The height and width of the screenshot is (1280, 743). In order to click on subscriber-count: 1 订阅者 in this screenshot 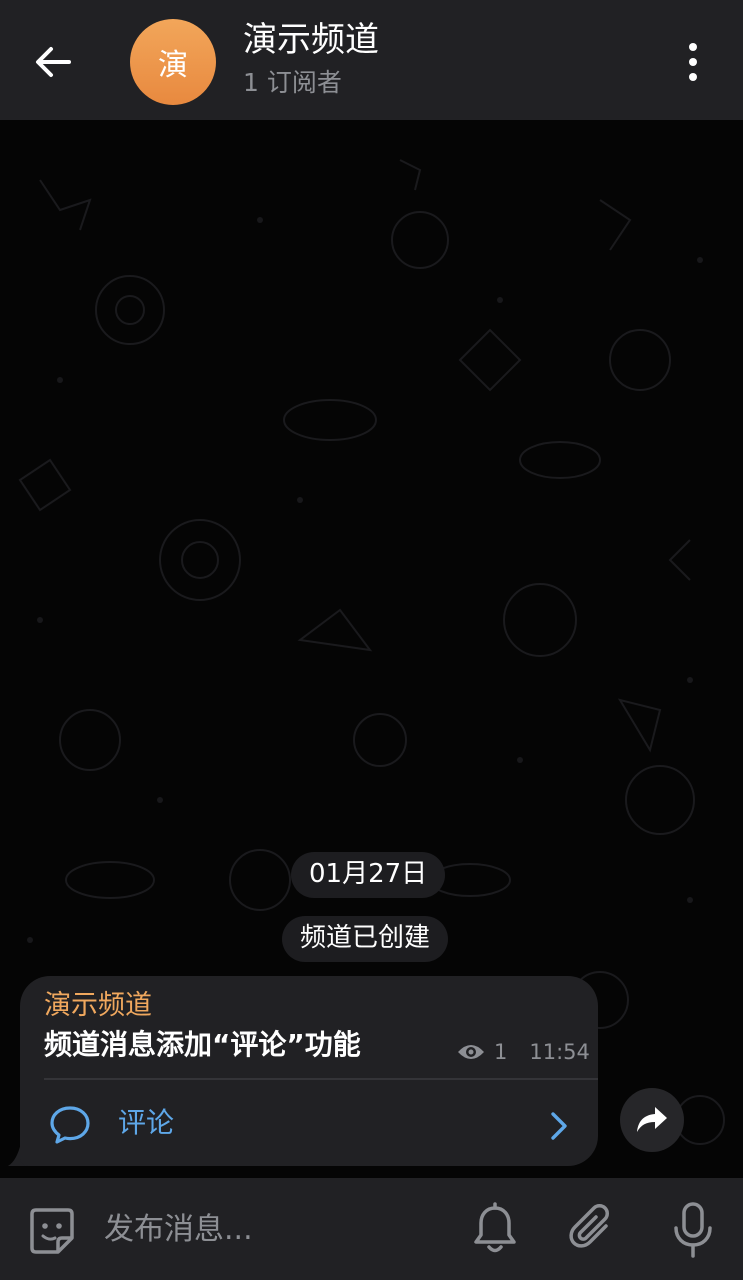, I will do `click(292, 82)`.